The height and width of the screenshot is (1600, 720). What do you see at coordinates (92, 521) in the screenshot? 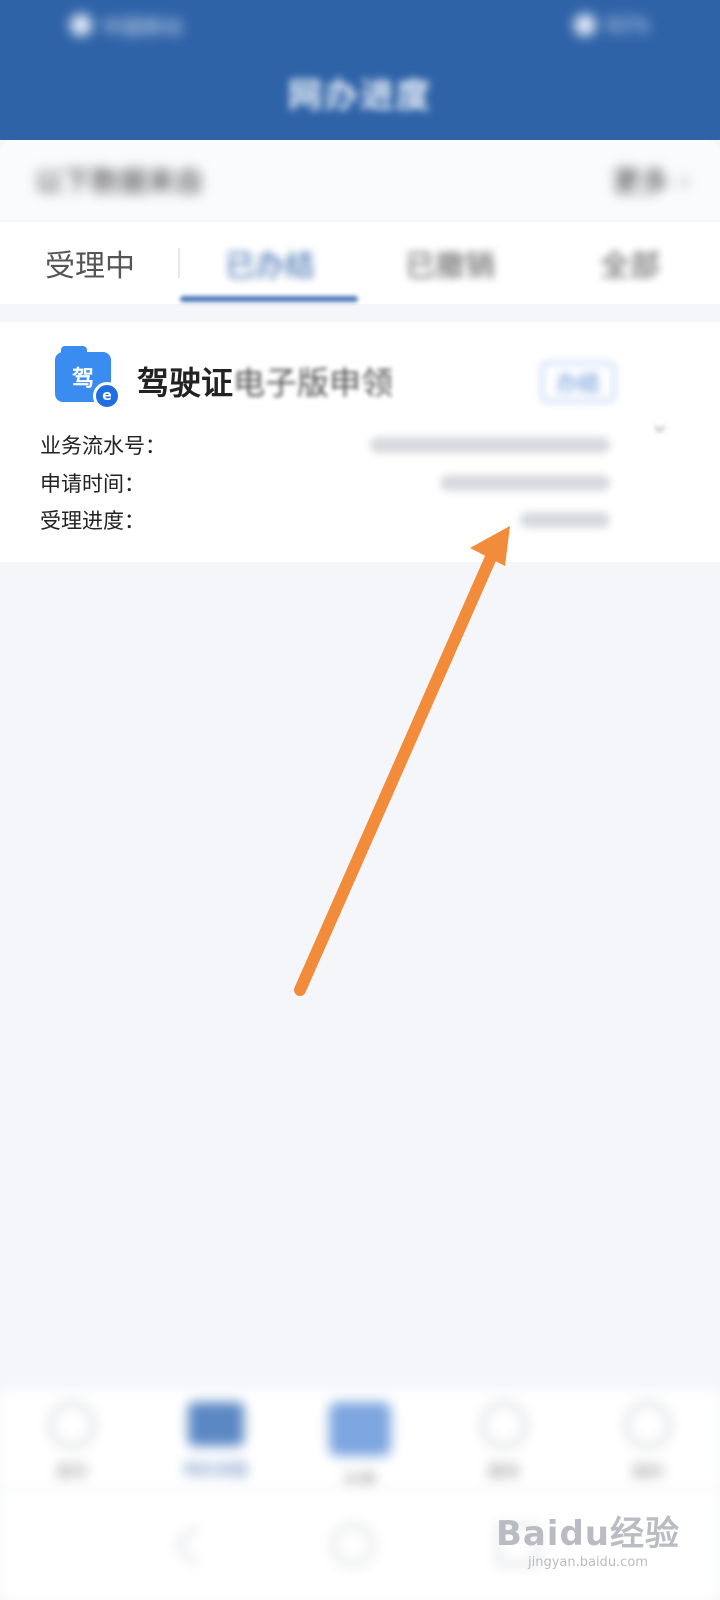
I see `progress-label: 受理进度：` at bounding box center [92, 521].